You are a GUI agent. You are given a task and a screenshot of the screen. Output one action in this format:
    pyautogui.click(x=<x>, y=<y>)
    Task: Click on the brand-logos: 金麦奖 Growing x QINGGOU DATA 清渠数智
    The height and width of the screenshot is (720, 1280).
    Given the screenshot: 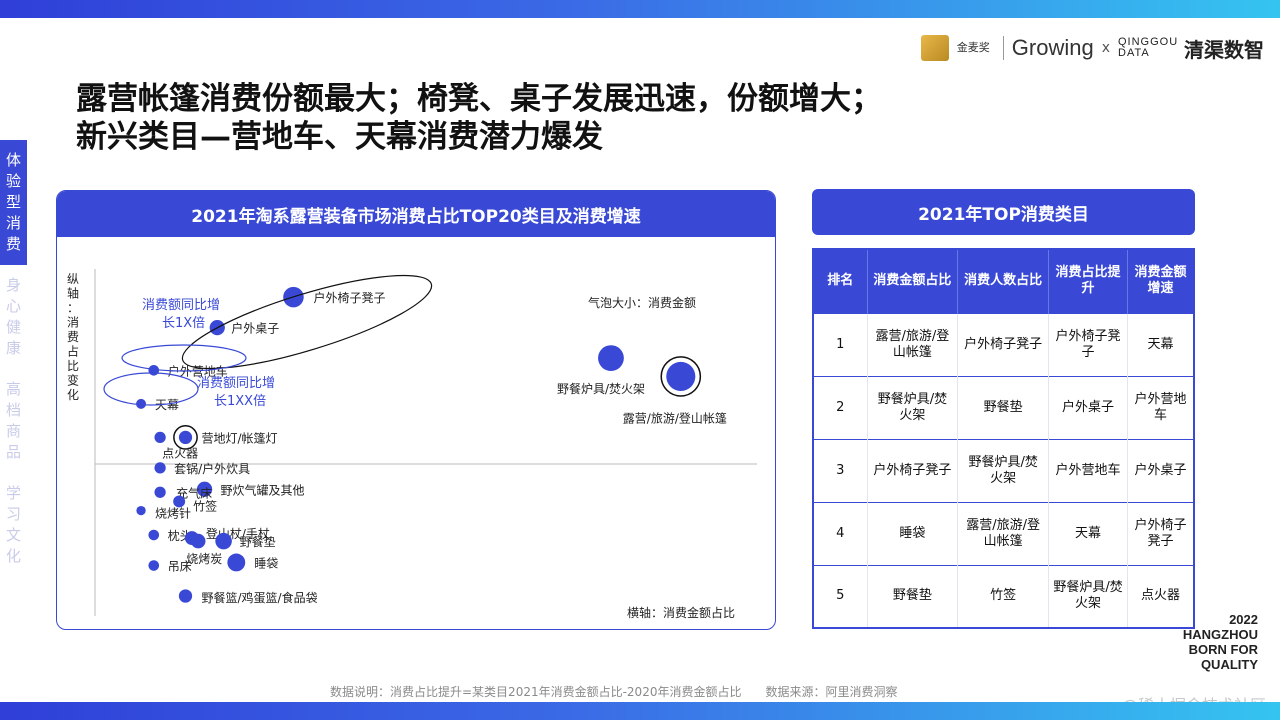 What is the action you would take?
    pyautogui.click(x=1092, y=48)
    